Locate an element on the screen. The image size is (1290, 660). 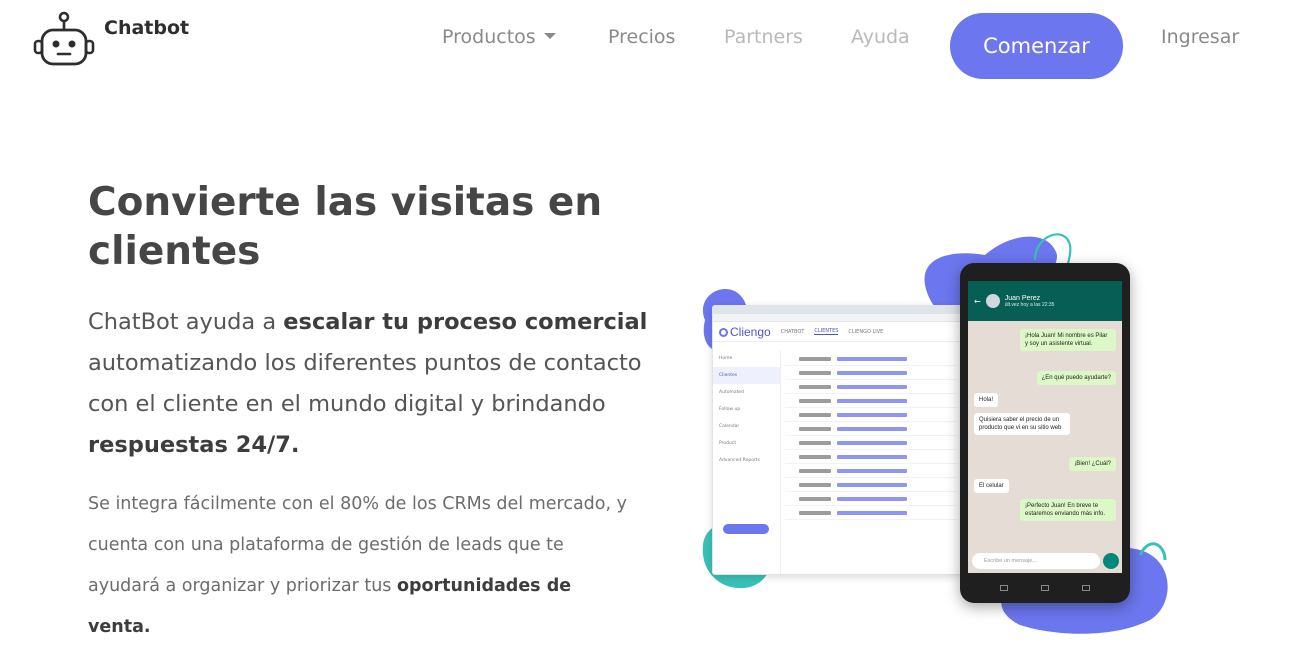
crm-side-item: Advanced Reports is located at coordinates (739, 460).